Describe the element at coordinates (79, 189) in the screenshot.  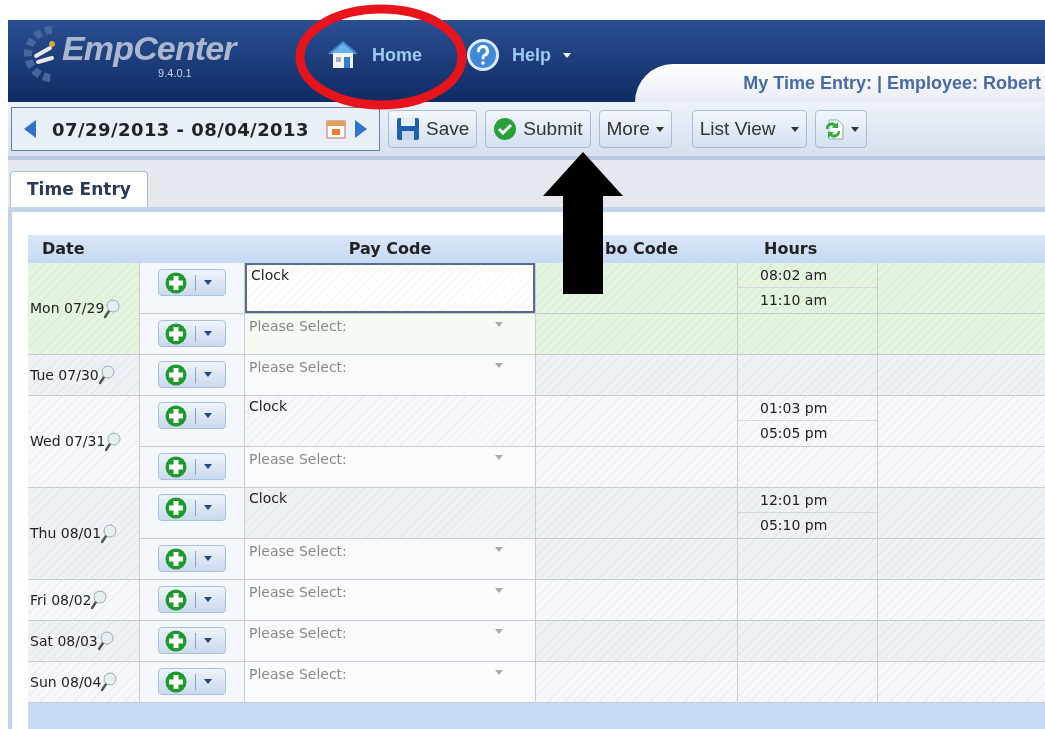
I see `tab: Time Entry` at that location.